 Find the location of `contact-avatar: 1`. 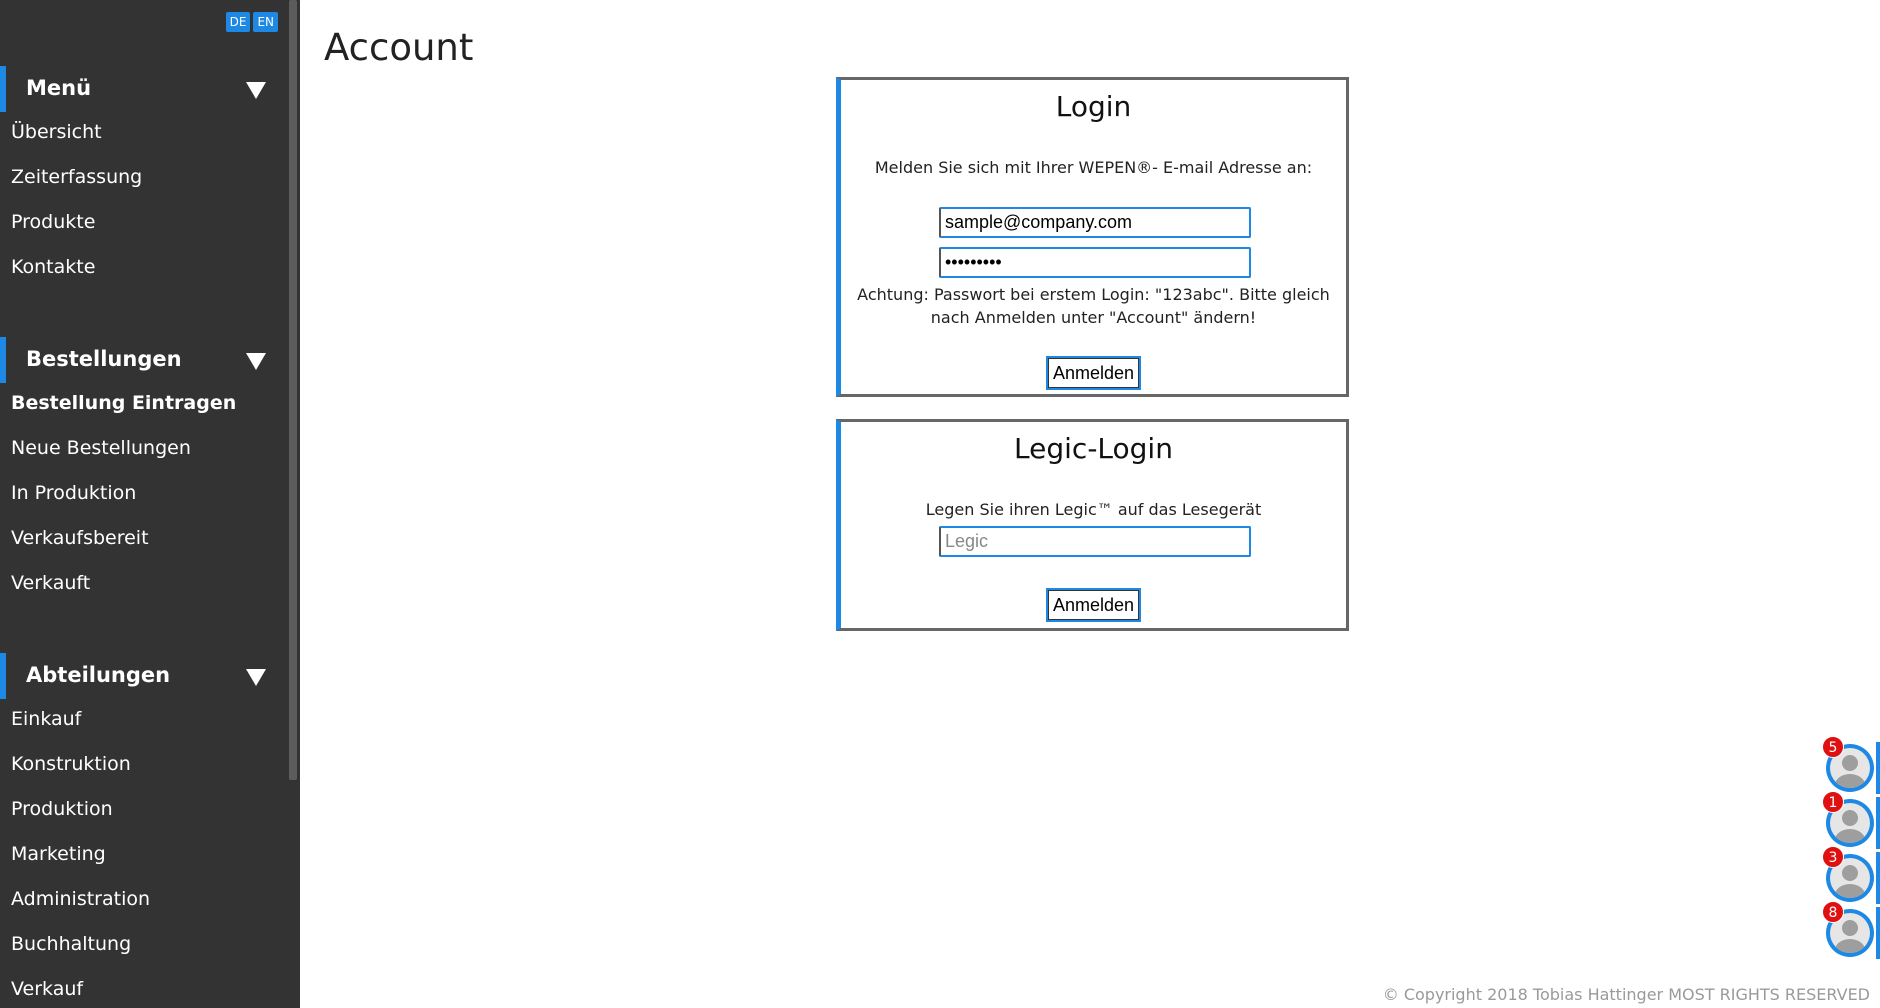

contact-avatar: 1 is located at coordinates (1851, 820).